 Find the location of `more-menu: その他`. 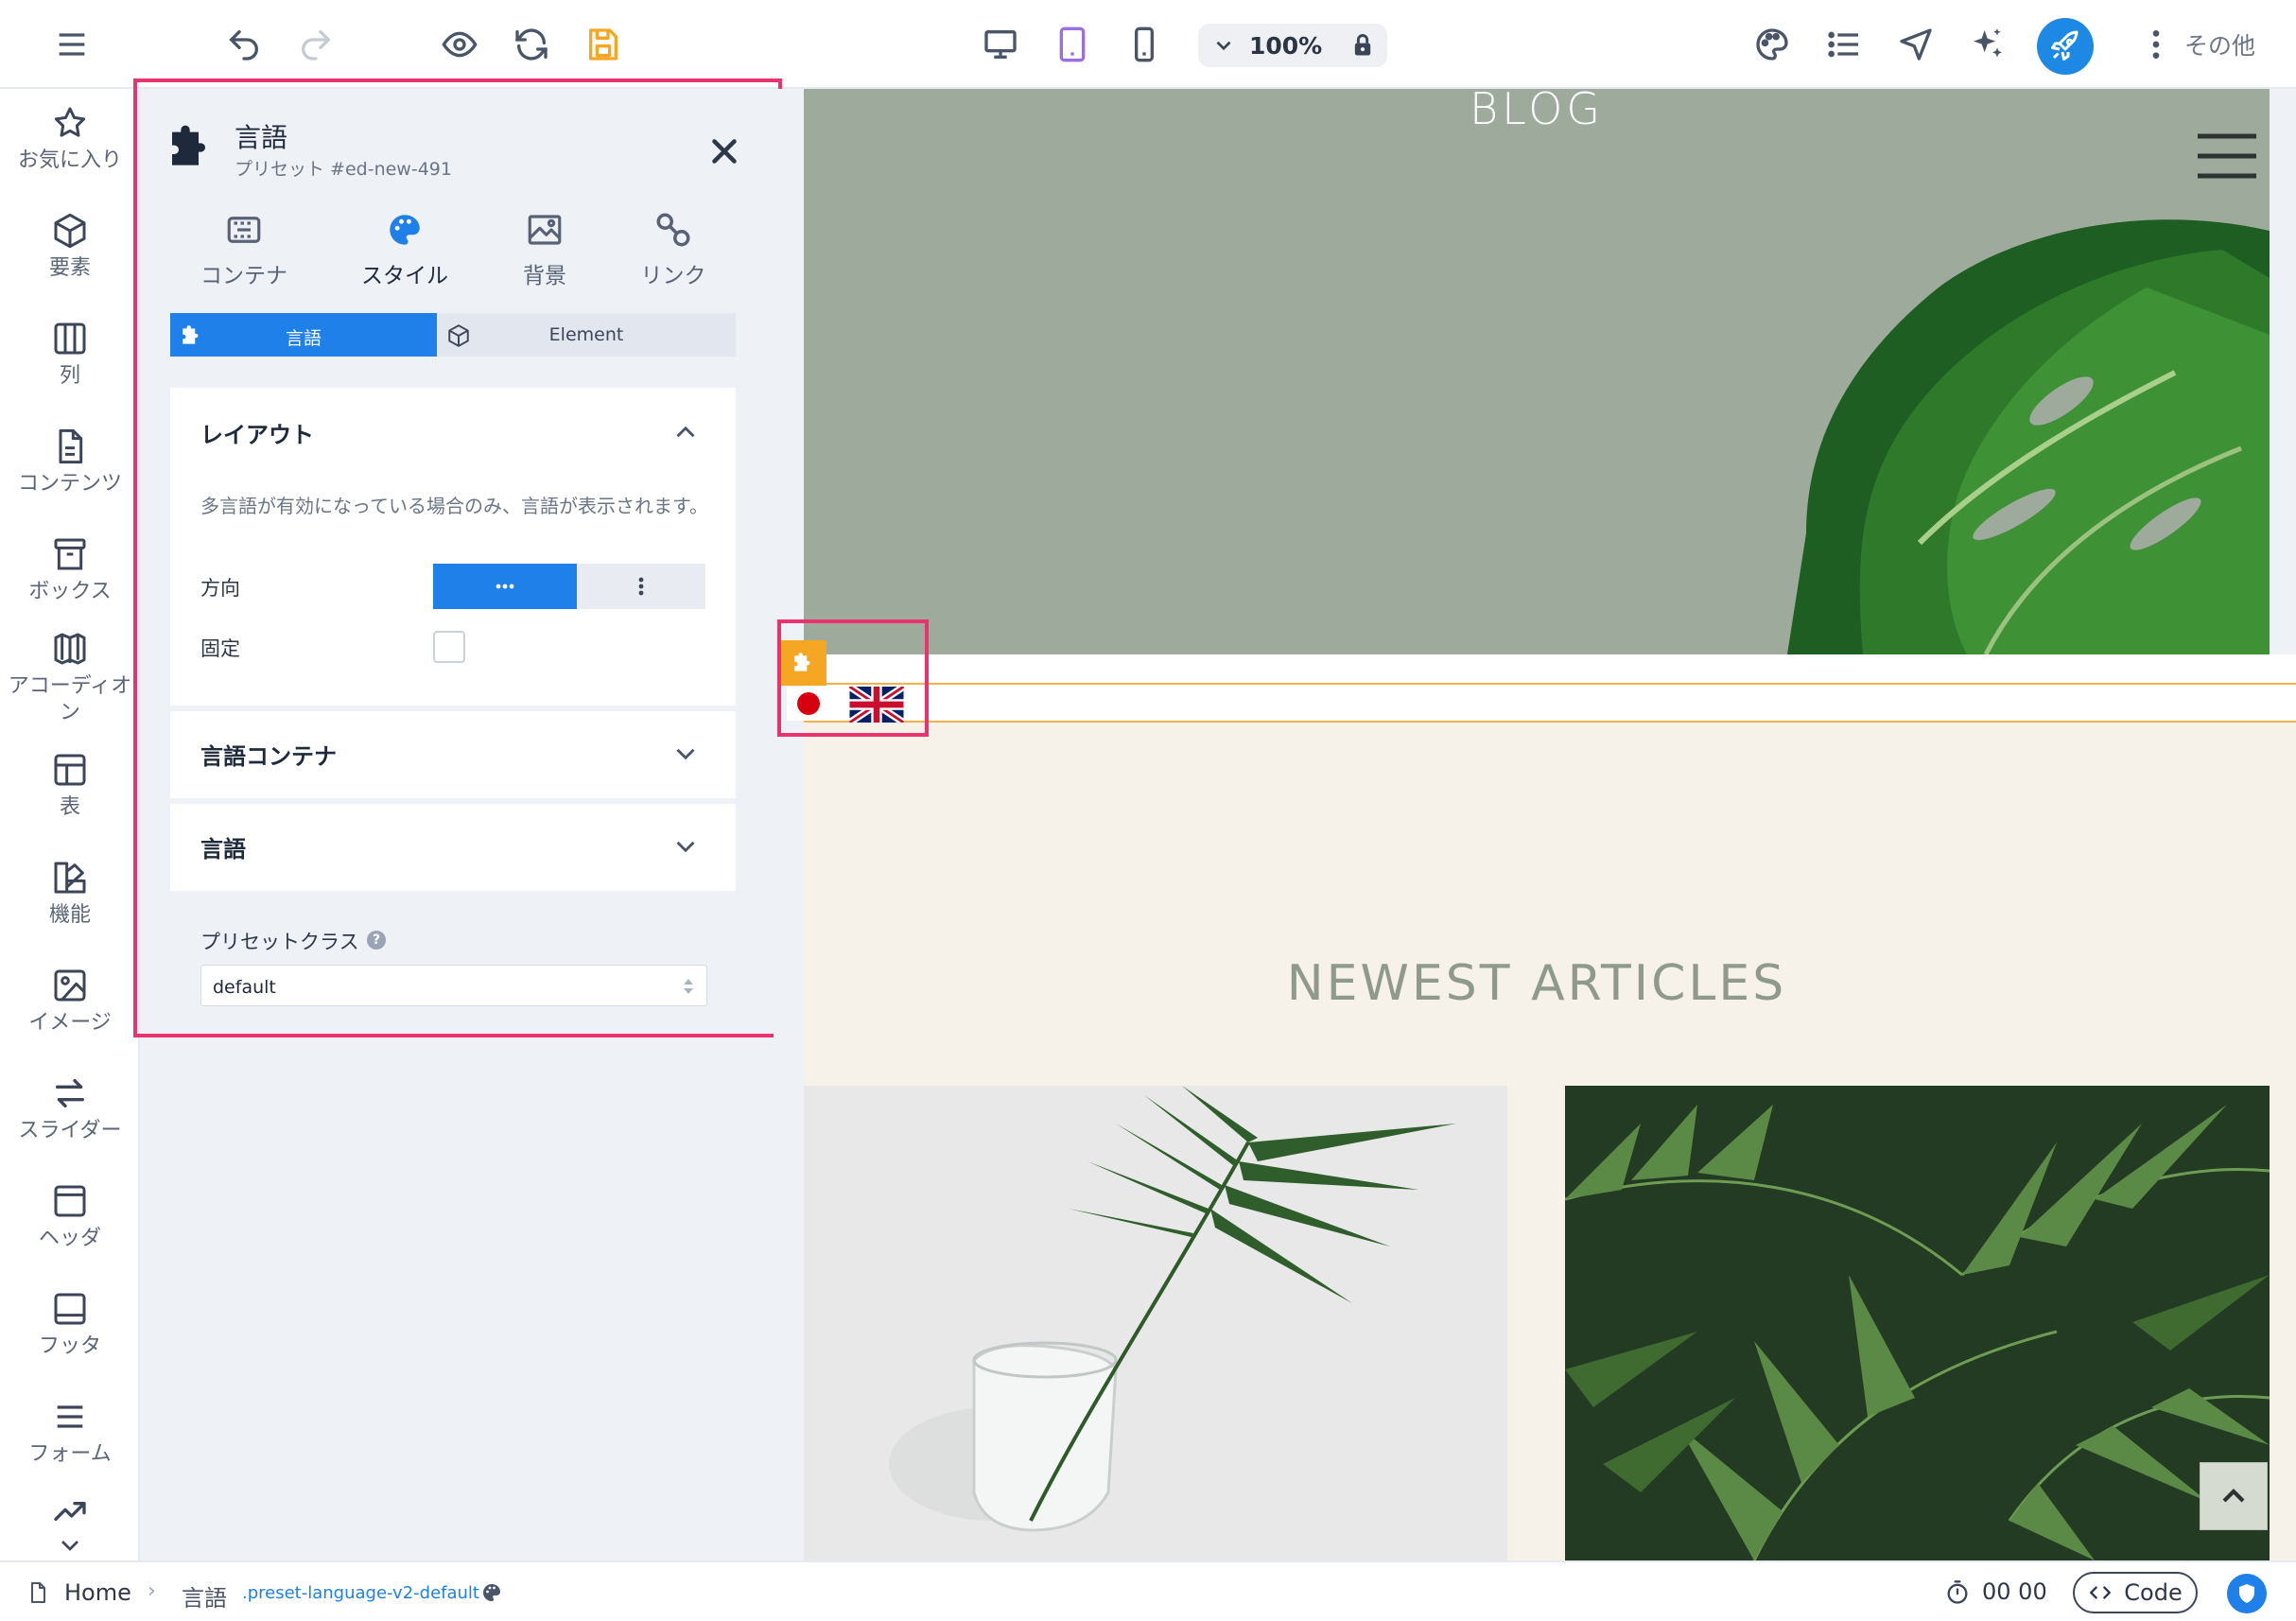

more-menu: その他 is located at coordinates (2200, 45).